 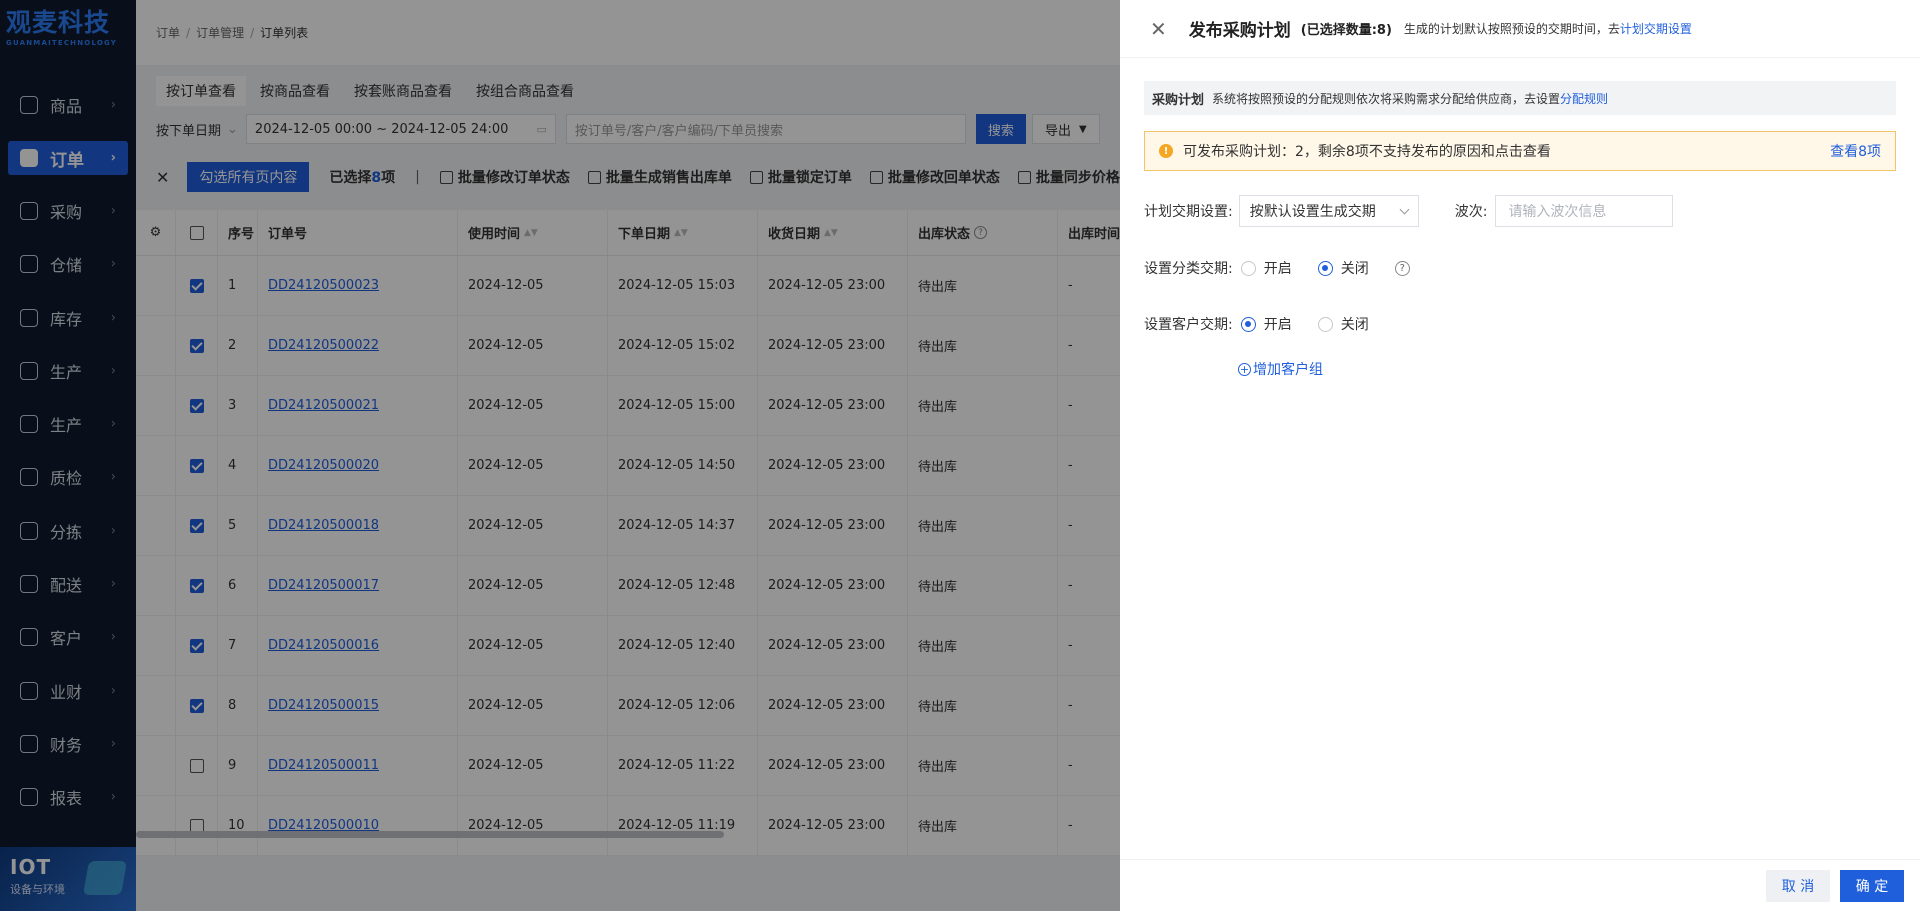 What do you see at coordinates (1404, 209) in the screenshot?
I see `chevron-down-icon` at bounding box center [1404, 209].